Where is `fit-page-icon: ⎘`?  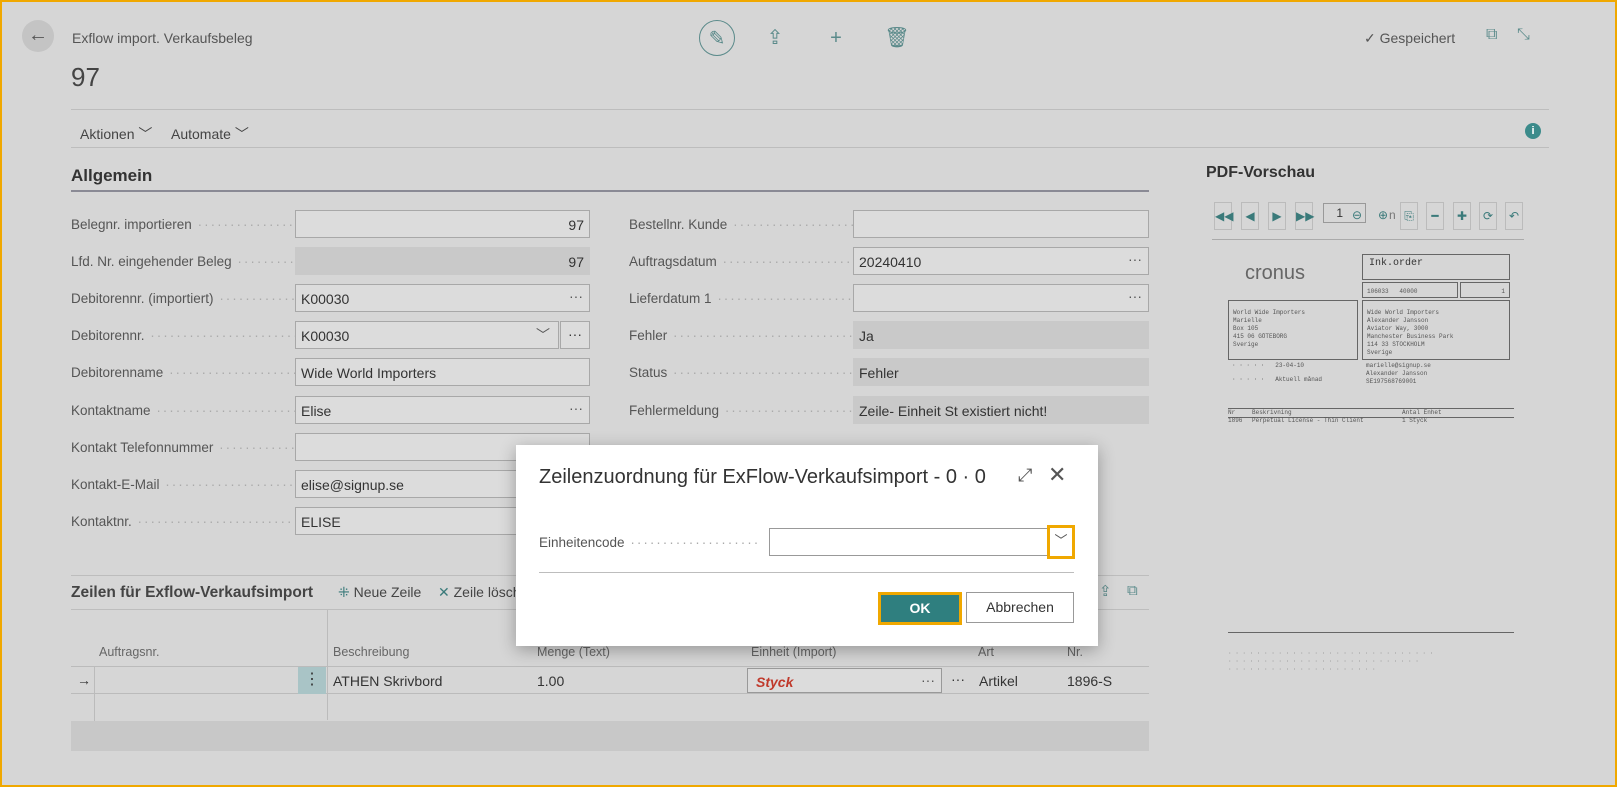
fit-page-icon: ⎘ is located at coordinates (1409, 216).